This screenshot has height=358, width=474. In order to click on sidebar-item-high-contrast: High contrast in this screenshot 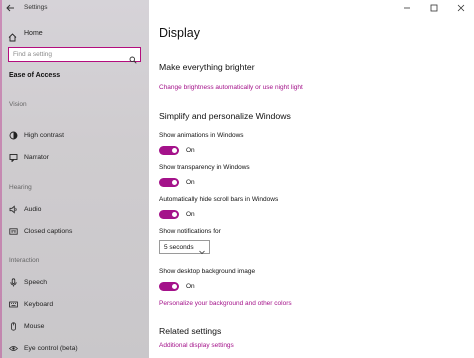, I will do `click(36, 135)`.